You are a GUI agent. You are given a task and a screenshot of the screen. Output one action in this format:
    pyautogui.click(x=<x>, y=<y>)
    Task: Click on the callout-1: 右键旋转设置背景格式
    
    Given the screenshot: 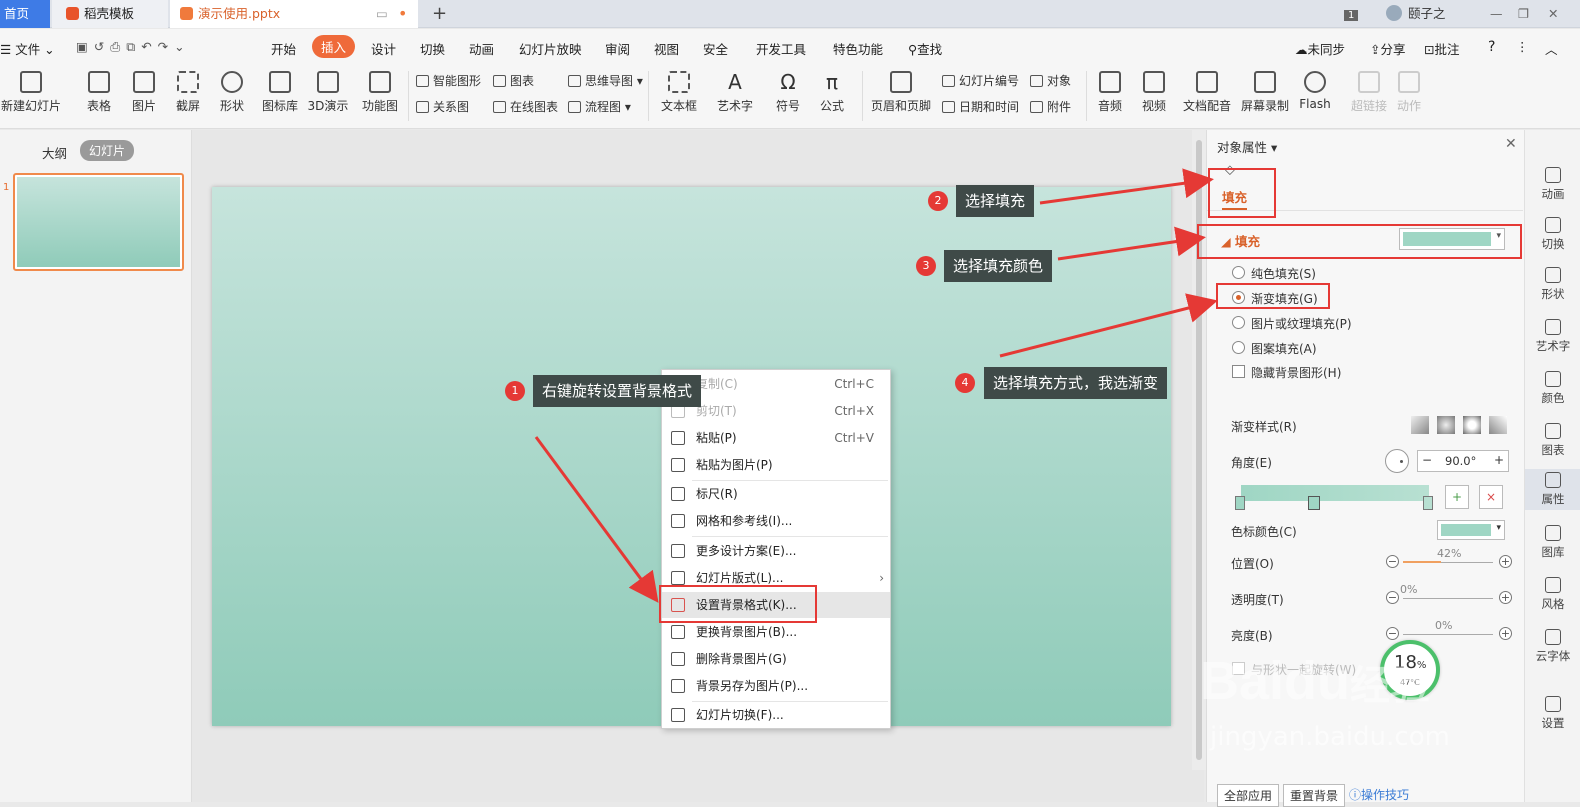 What is the action you would take?
    pyautogui.click(x=617, y=391)
    